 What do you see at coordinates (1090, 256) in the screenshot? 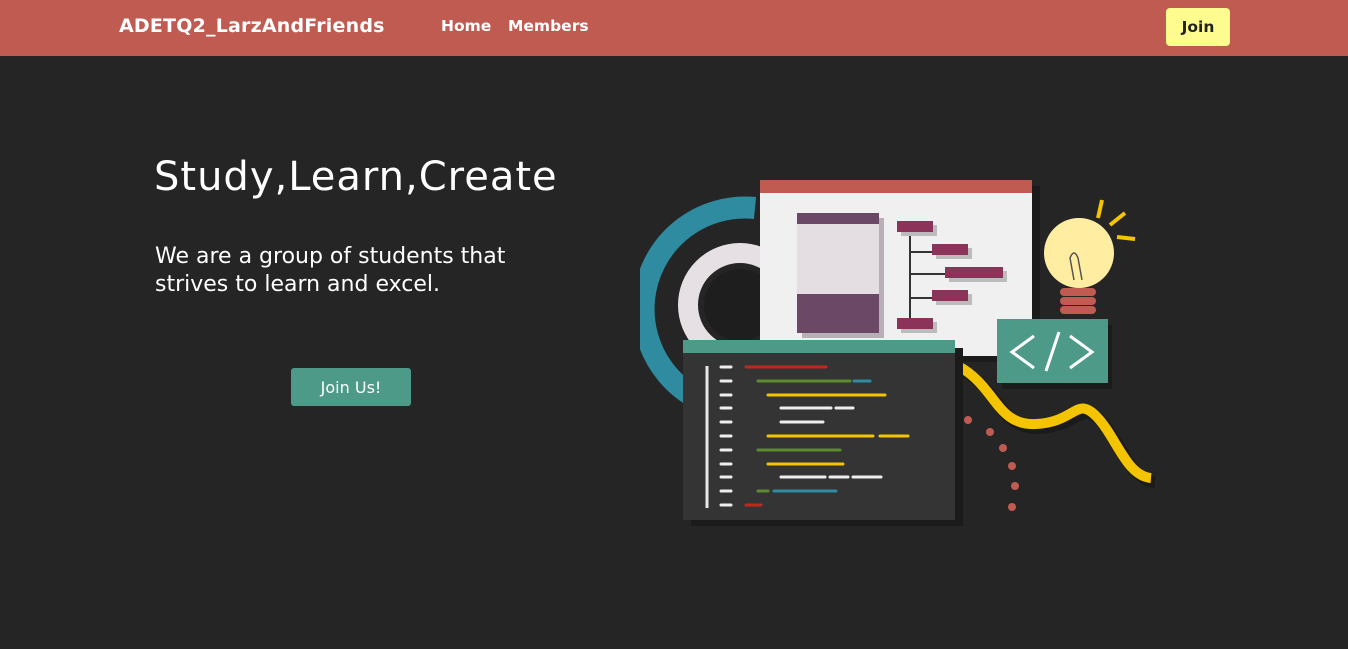
I see `lightbulb-icon` at bounding box center [1090, 256].